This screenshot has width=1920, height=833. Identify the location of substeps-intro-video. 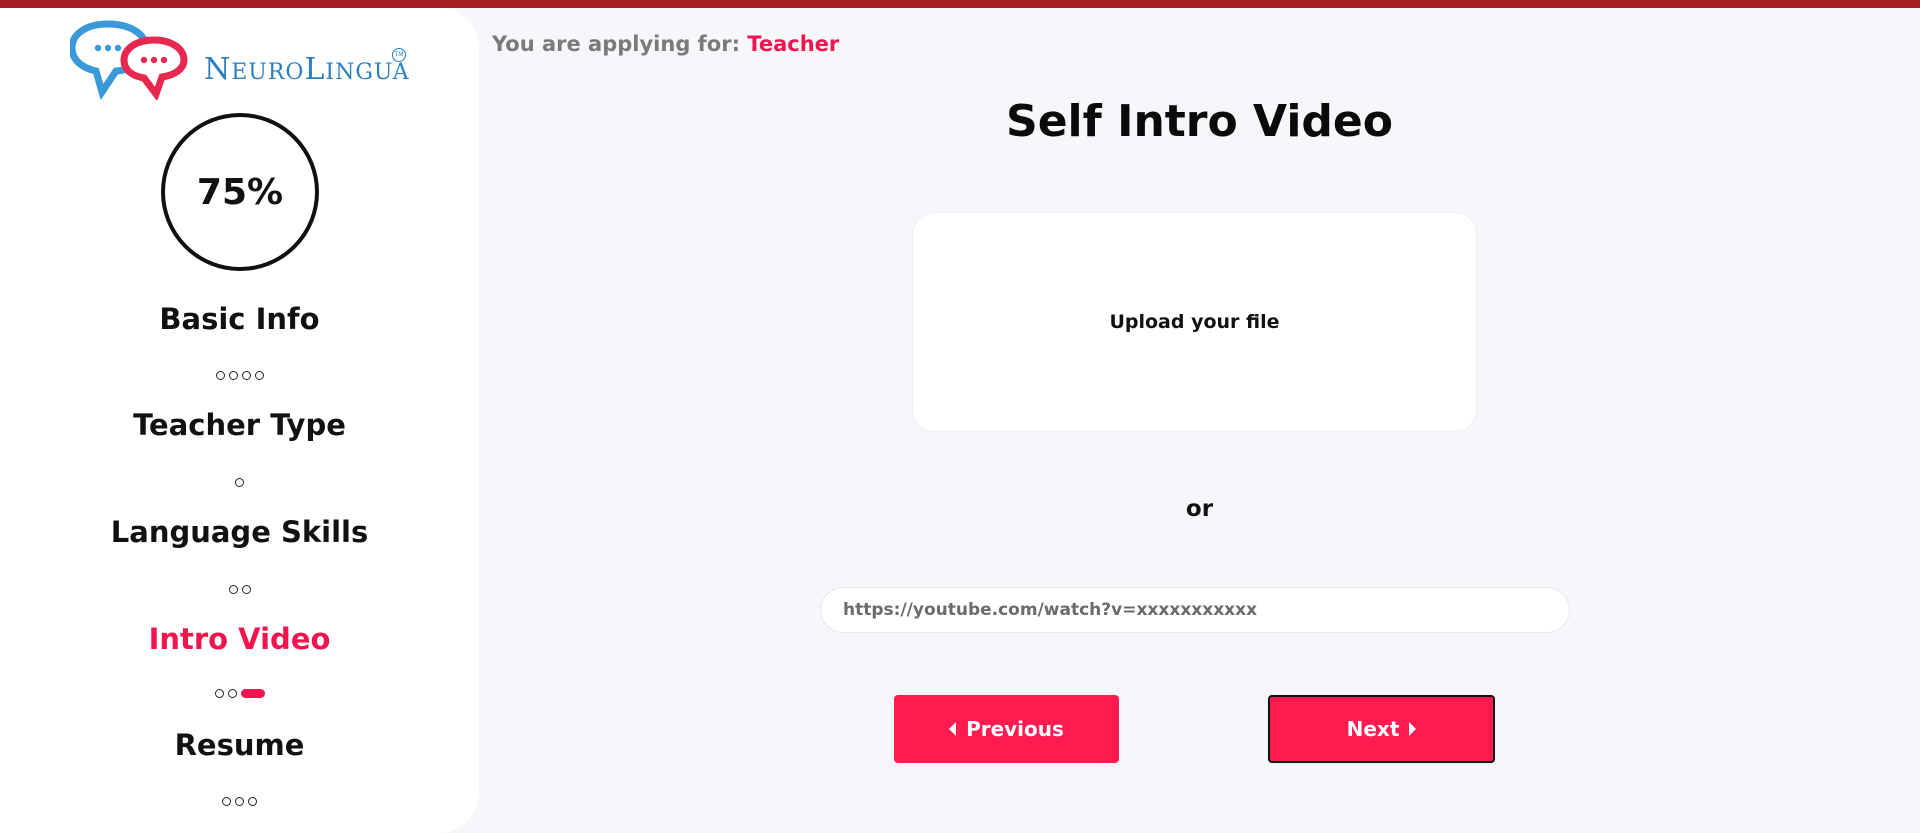
(239, 693).